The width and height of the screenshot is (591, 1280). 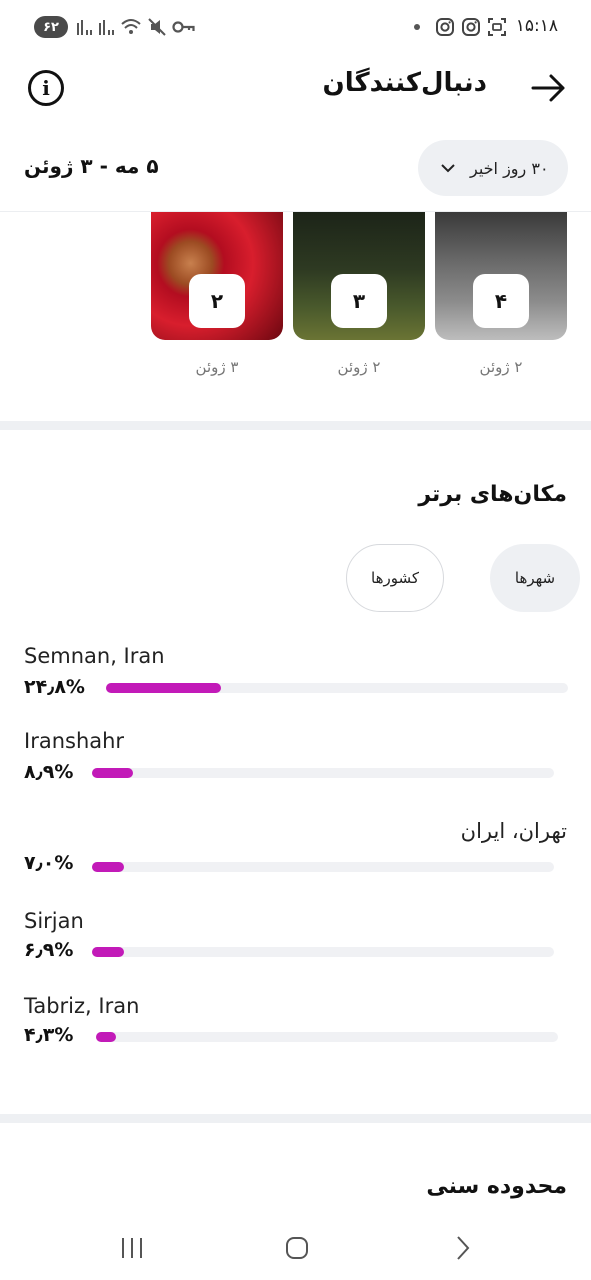 What do you see at coordinates (54, 921) in the screenshot?
I see `location-name: Sirjan` at bounding box center [54, 921].